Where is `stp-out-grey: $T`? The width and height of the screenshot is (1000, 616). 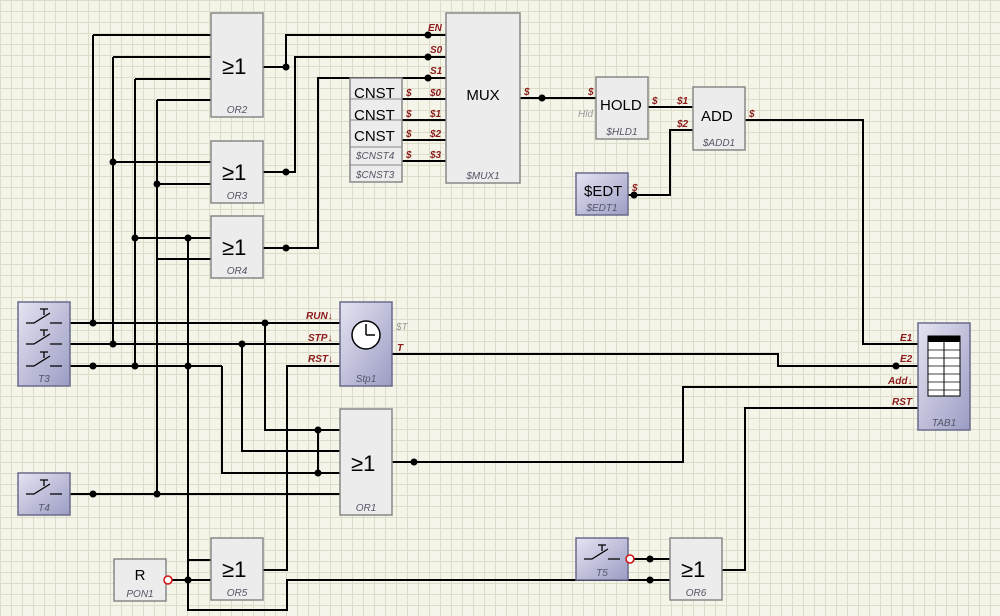
stp-out-grey: $T is located at coordinates (402, 327).